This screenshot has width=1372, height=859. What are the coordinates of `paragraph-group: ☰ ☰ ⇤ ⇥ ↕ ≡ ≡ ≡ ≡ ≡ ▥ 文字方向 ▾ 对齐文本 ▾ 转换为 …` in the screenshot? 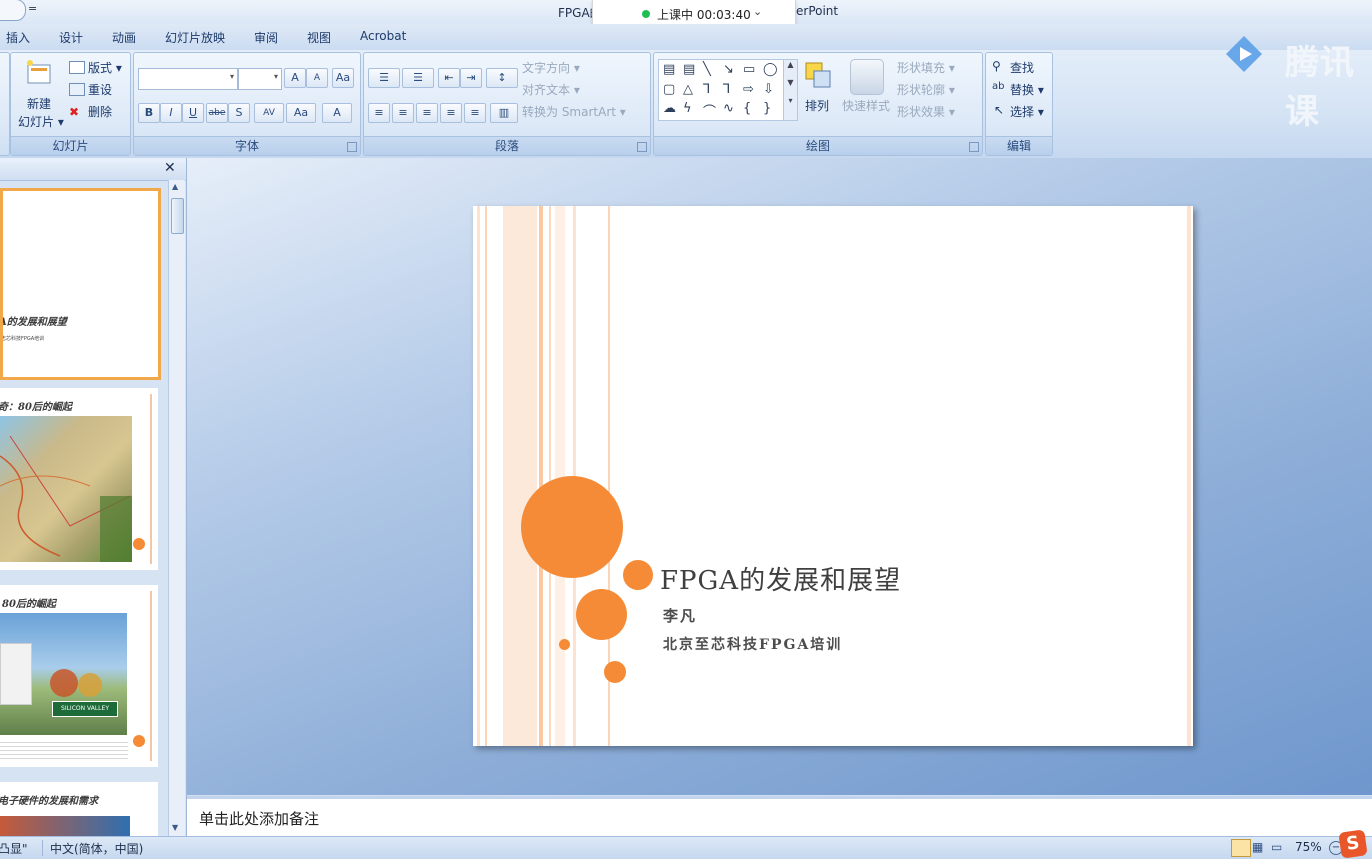 It's located at (507, 104).